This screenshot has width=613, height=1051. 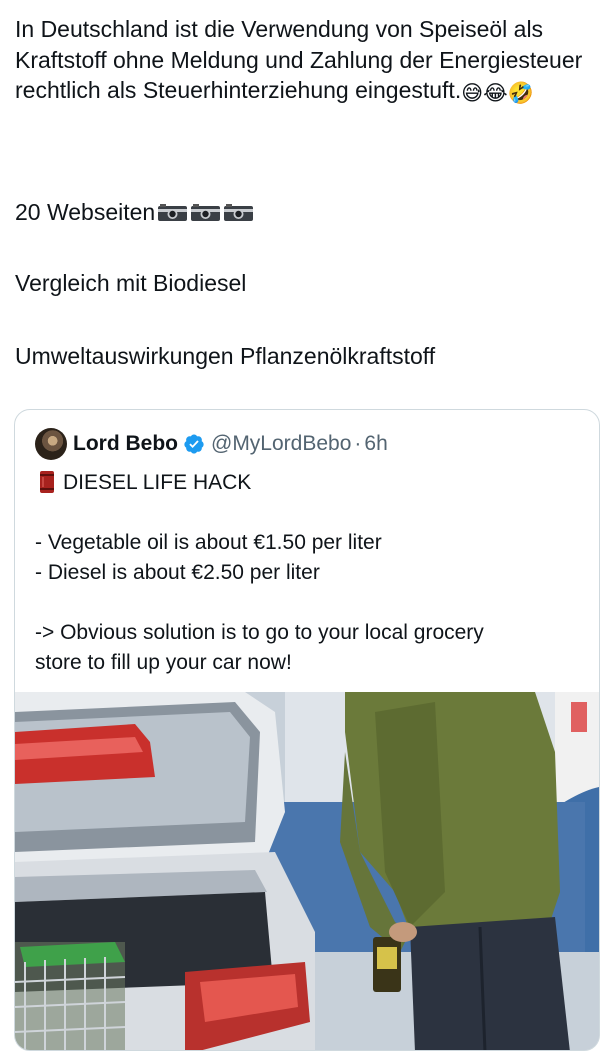 I want to click on verified-badge-icon, so click(x=194, y=444).